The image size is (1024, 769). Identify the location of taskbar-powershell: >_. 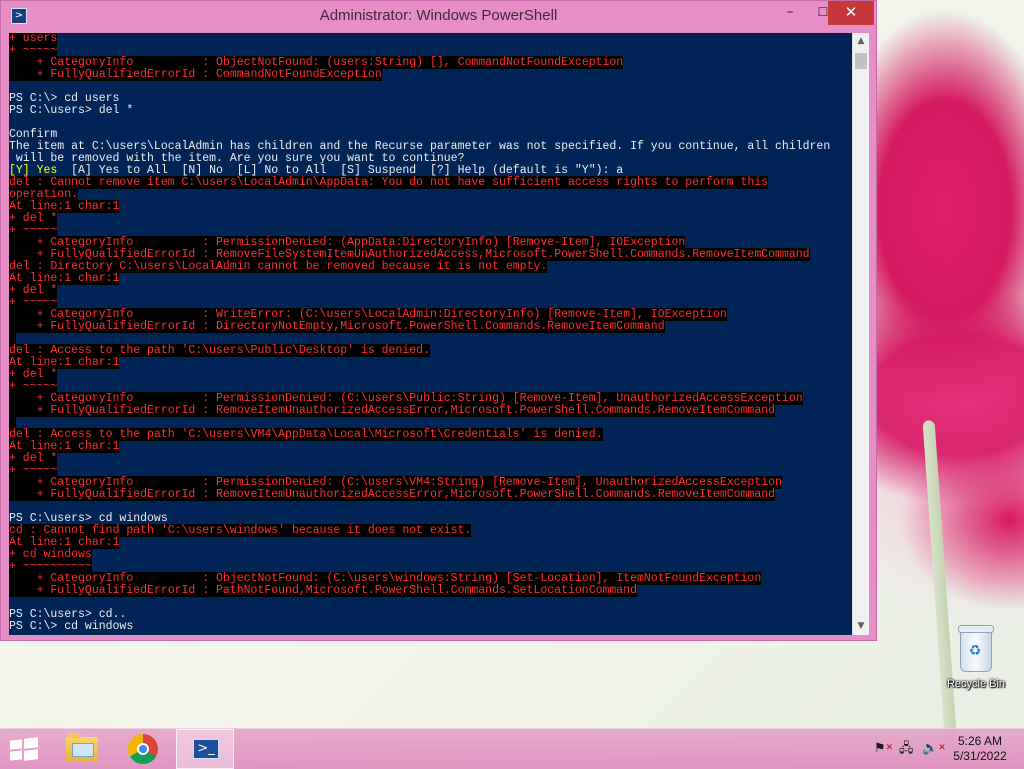
(205, 749).